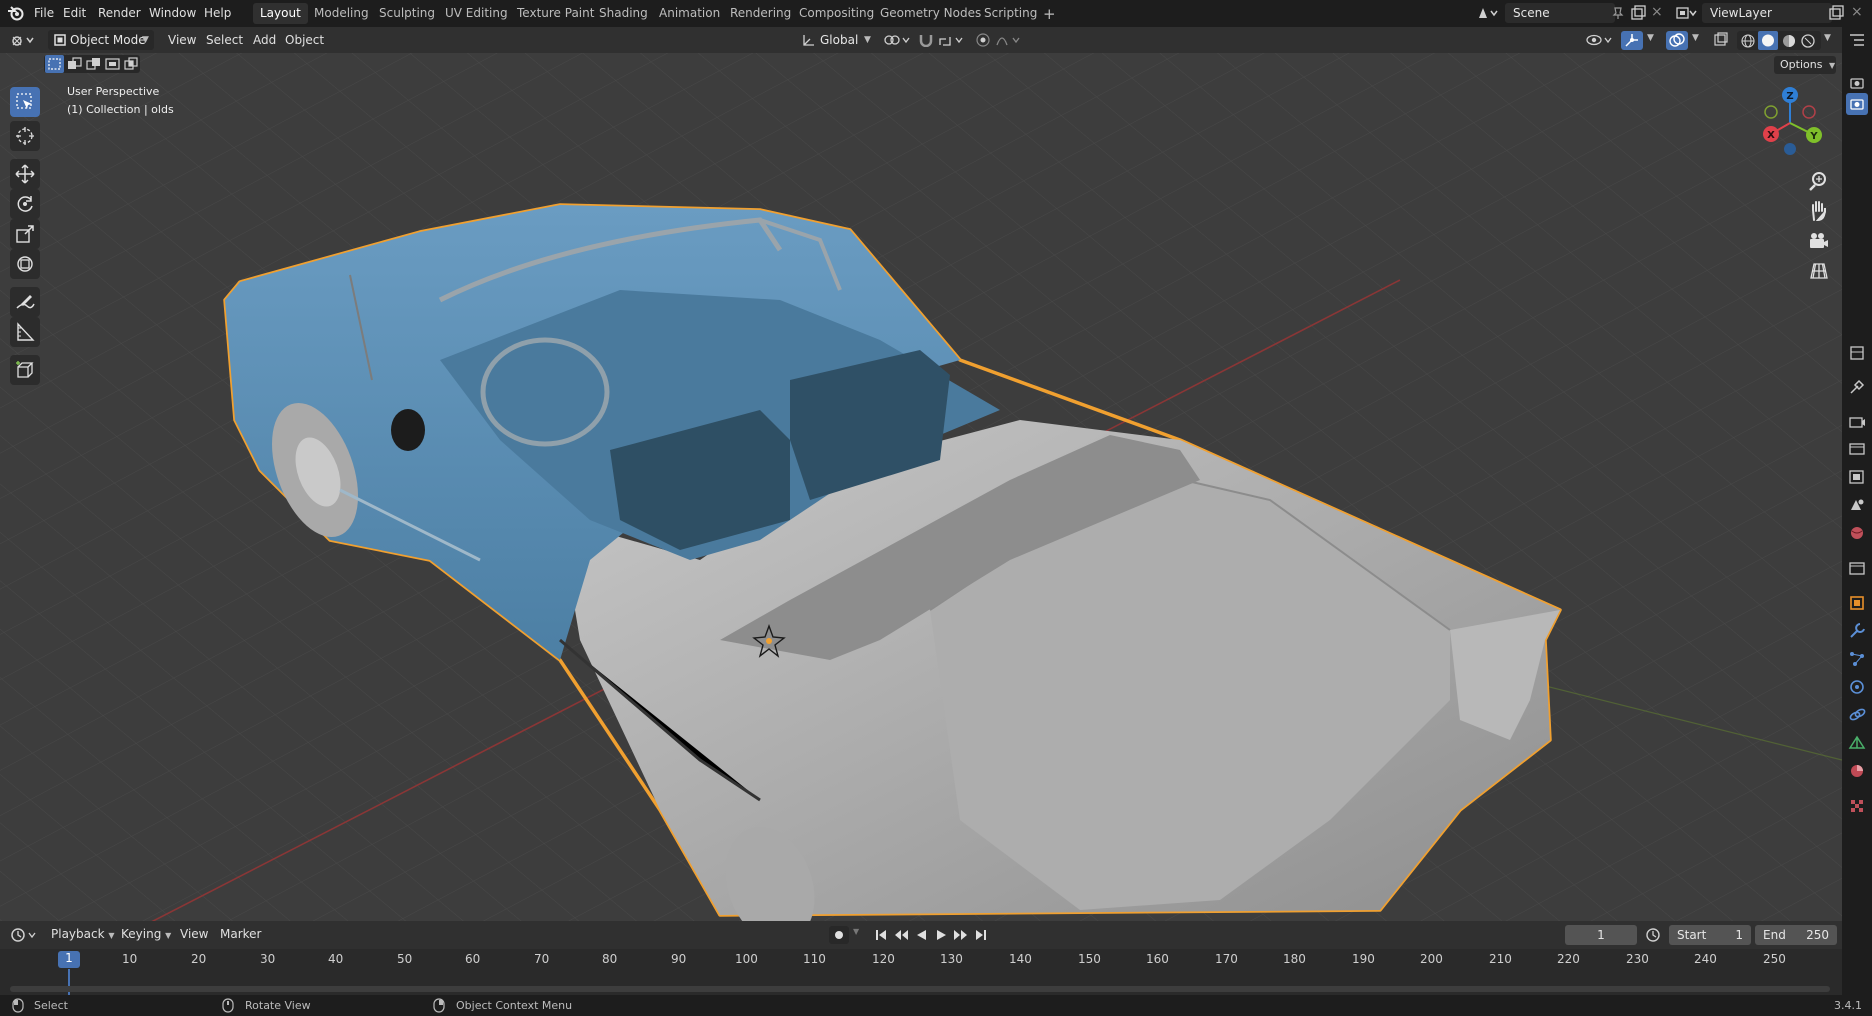  I want to click on pivot-point-icon, so click(898, 41).